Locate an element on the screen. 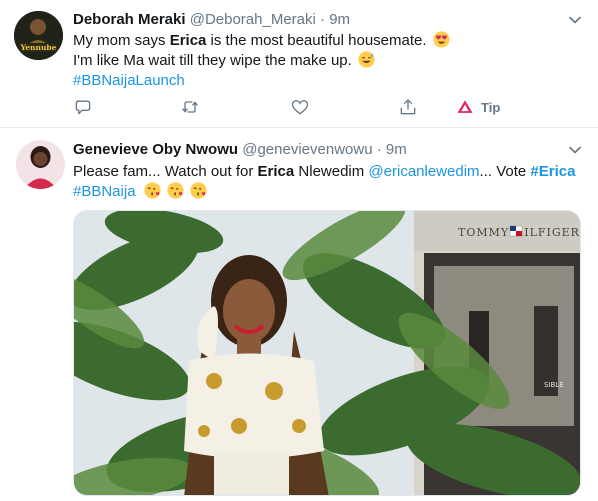 This screenshot has width=598, height=501. tip-button: Tip is located at coordinates (477, 107).